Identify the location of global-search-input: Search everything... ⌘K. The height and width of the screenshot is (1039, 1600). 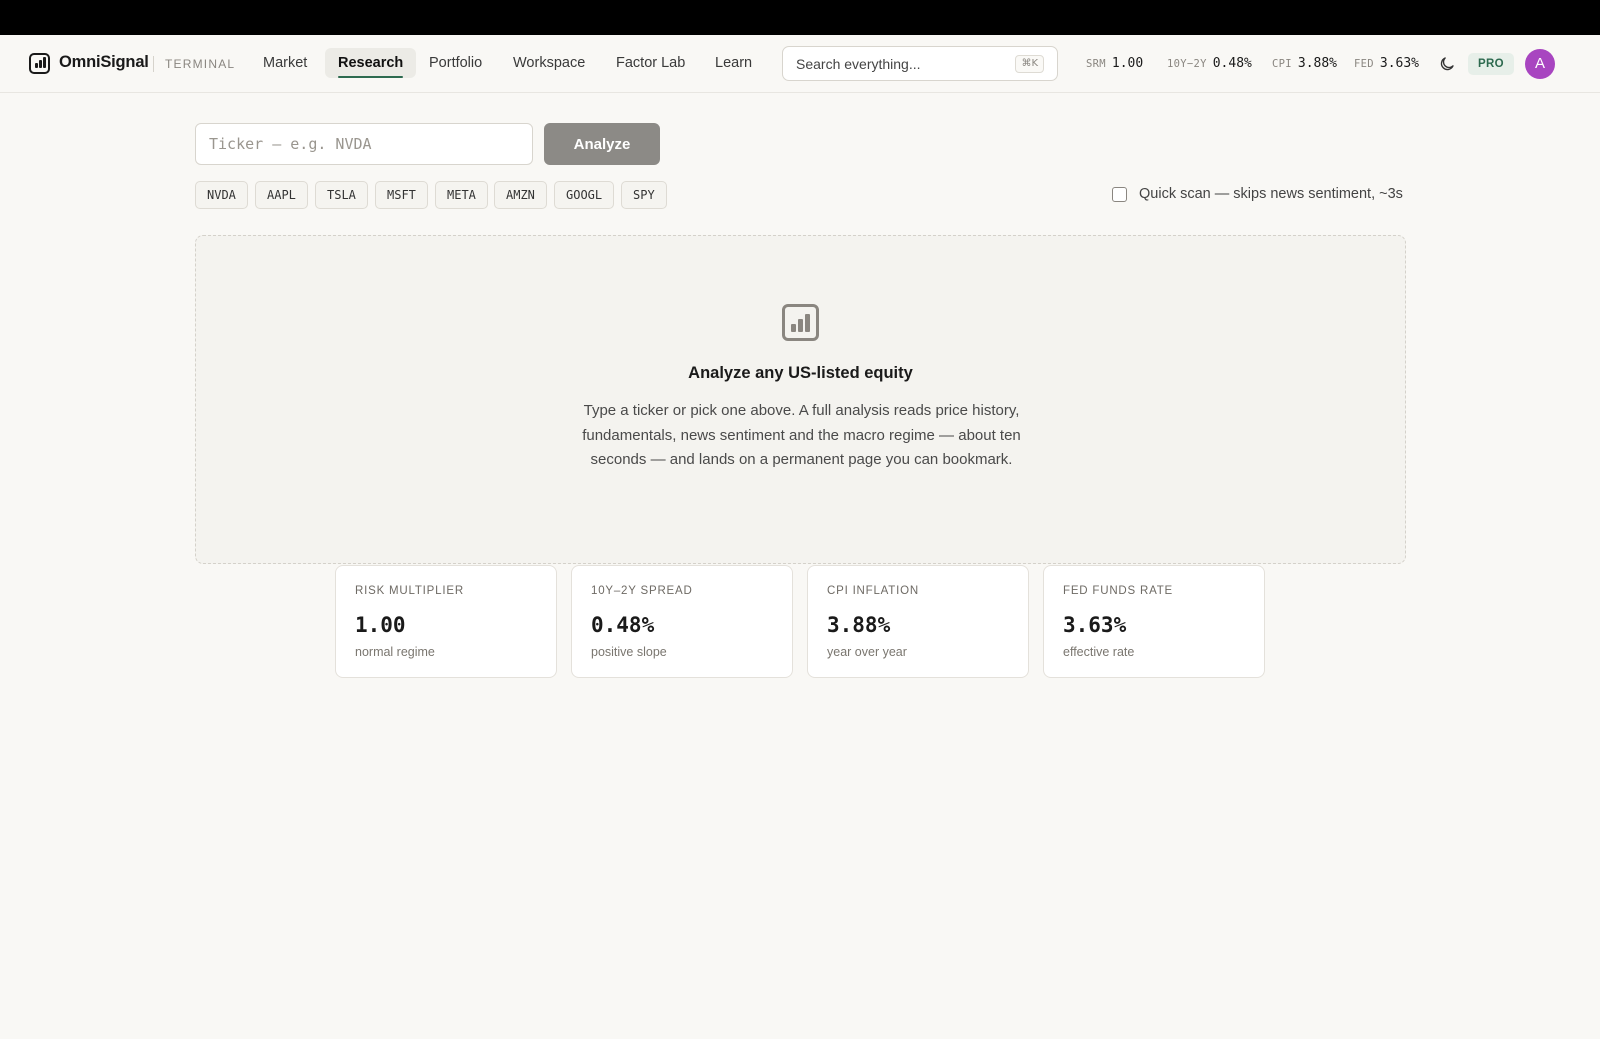
(920, 63).